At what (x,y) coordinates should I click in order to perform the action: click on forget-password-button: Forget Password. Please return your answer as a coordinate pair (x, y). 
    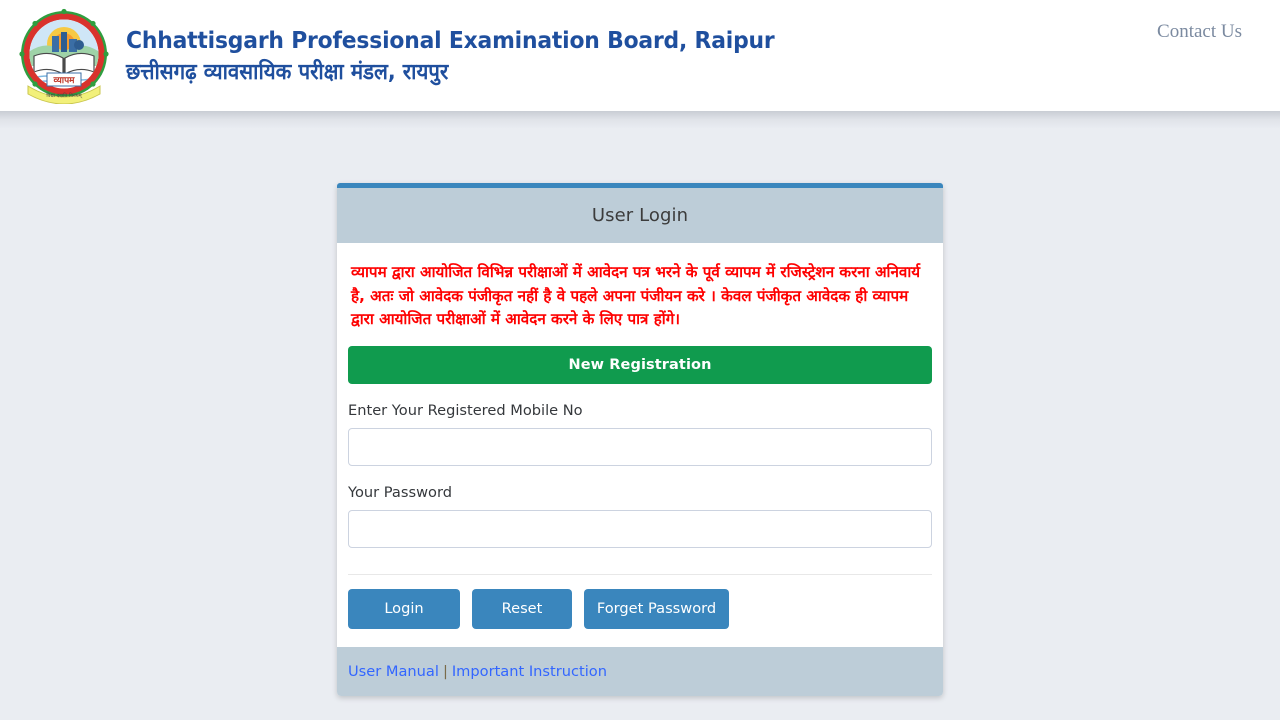
    Looking at the image, I should click on (656, 608).